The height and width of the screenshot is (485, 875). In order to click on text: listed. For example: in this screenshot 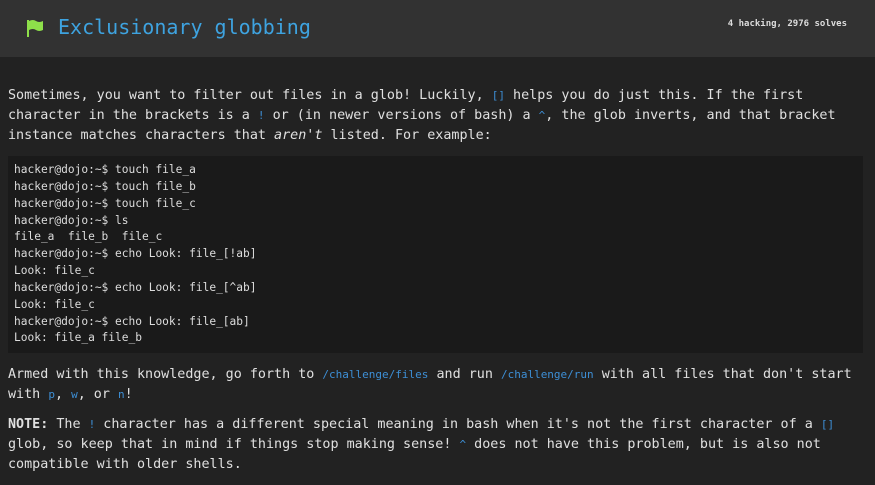, I will do `click(407, 135)`.